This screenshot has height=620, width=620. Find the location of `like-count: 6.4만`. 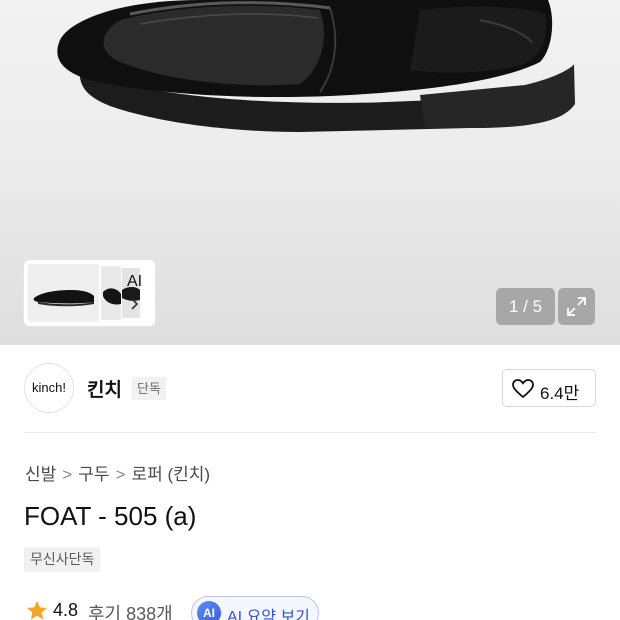

like-count: 6.4만 is located at coordinates (560, 393).